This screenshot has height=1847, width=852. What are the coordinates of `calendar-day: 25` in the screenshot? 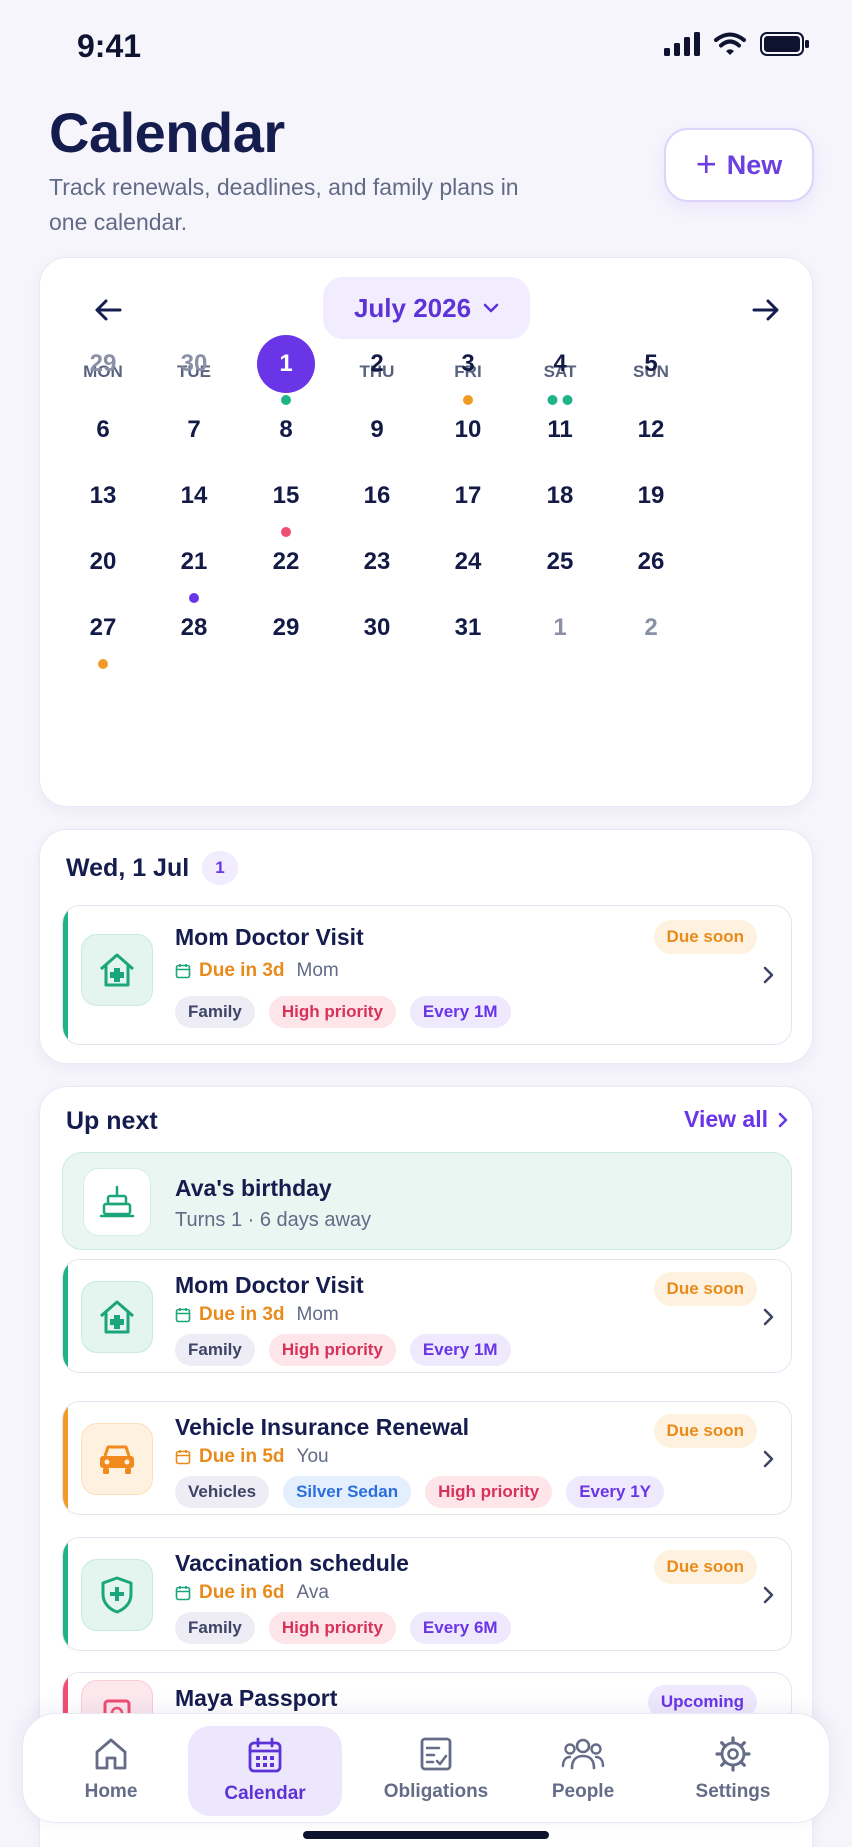 It's located at (560, 562).